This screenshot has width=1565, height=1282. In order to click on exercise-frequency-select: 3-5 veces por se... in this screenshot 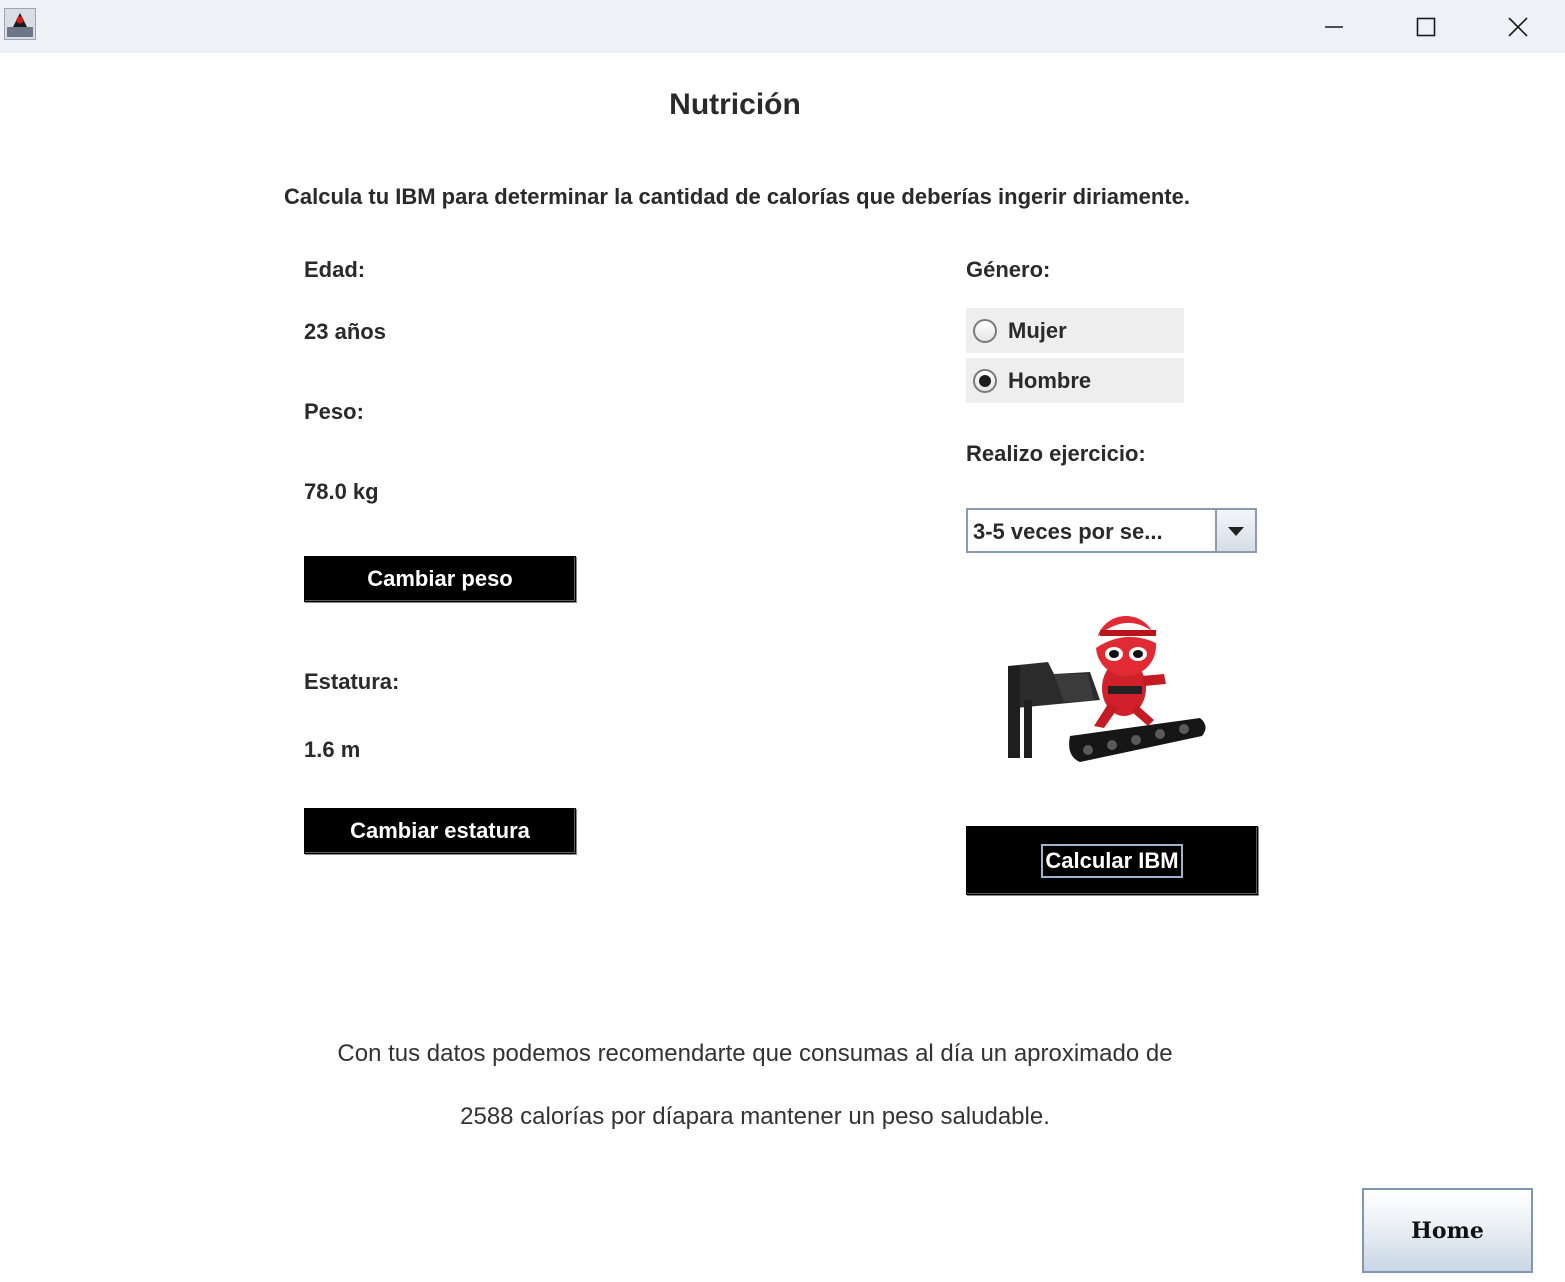, I will do `click(1111, 530)`.